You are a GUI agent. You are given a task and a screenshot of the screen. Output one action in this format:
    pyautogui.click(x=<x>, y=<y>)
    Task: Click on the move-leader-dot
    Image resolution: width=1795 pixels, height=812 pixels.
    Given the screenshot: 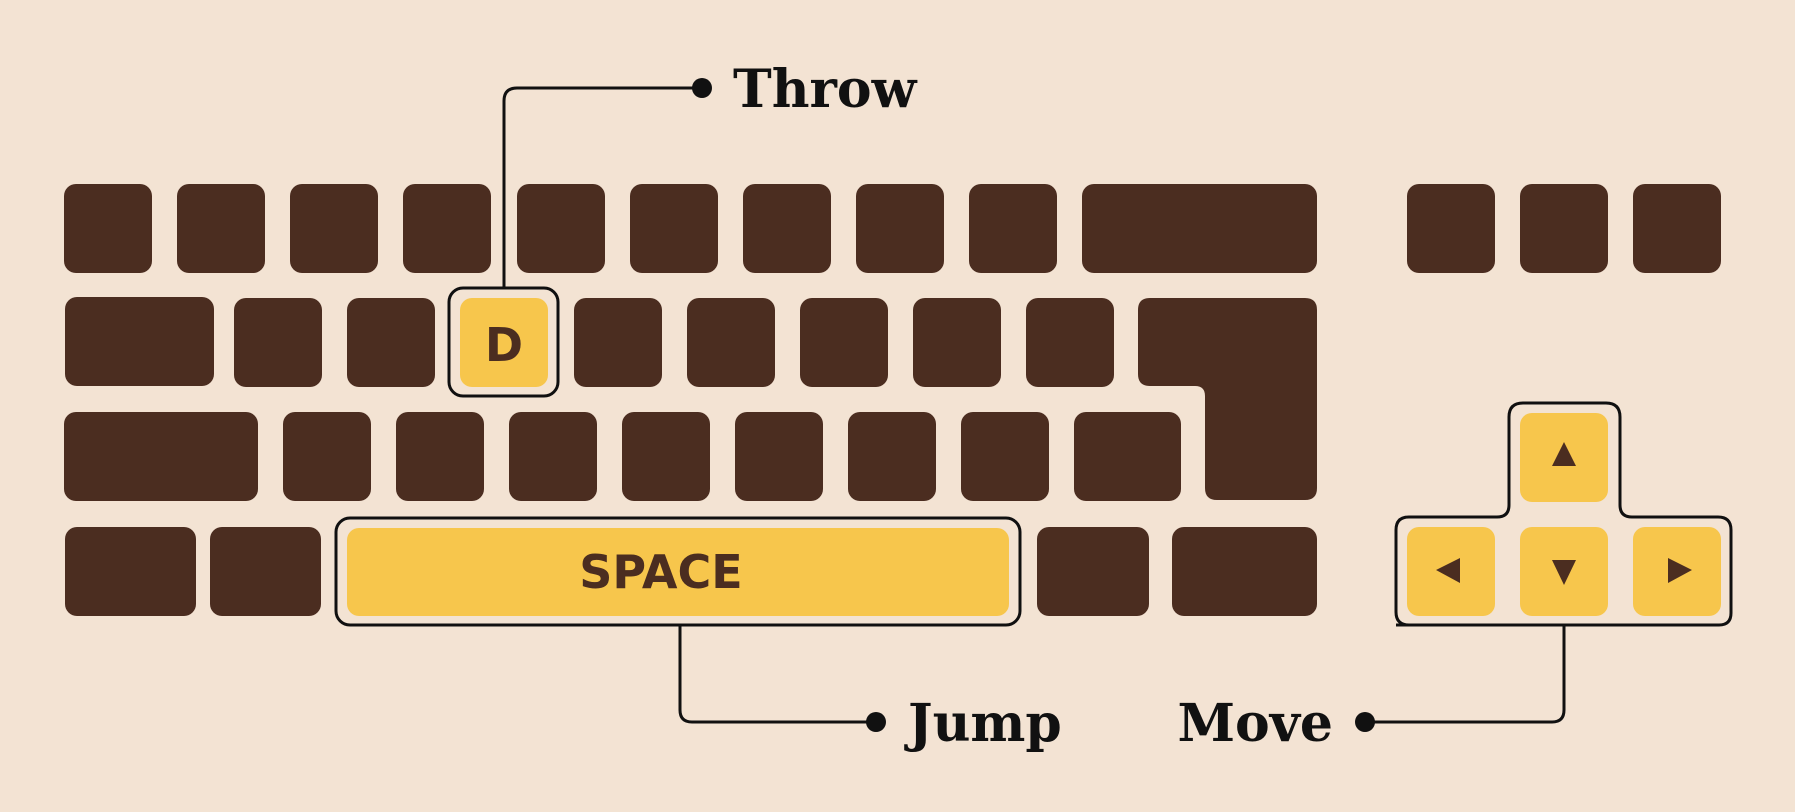 What is the action you would take?
    pyautogui.click(x=1365, y=722)
    